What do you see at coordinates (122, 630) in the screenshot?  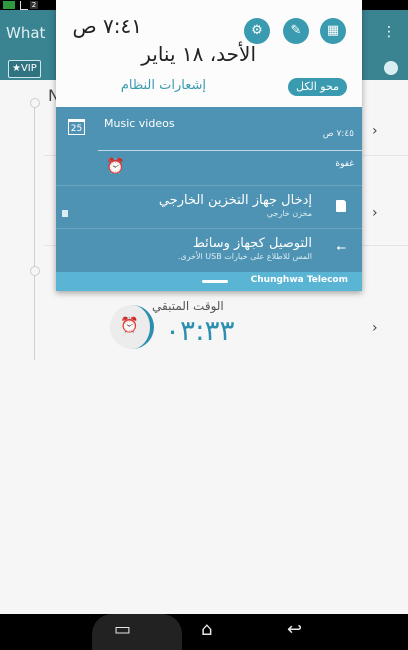 I see `recent-apps-icon: ▭` at bounding box center [122, 630].